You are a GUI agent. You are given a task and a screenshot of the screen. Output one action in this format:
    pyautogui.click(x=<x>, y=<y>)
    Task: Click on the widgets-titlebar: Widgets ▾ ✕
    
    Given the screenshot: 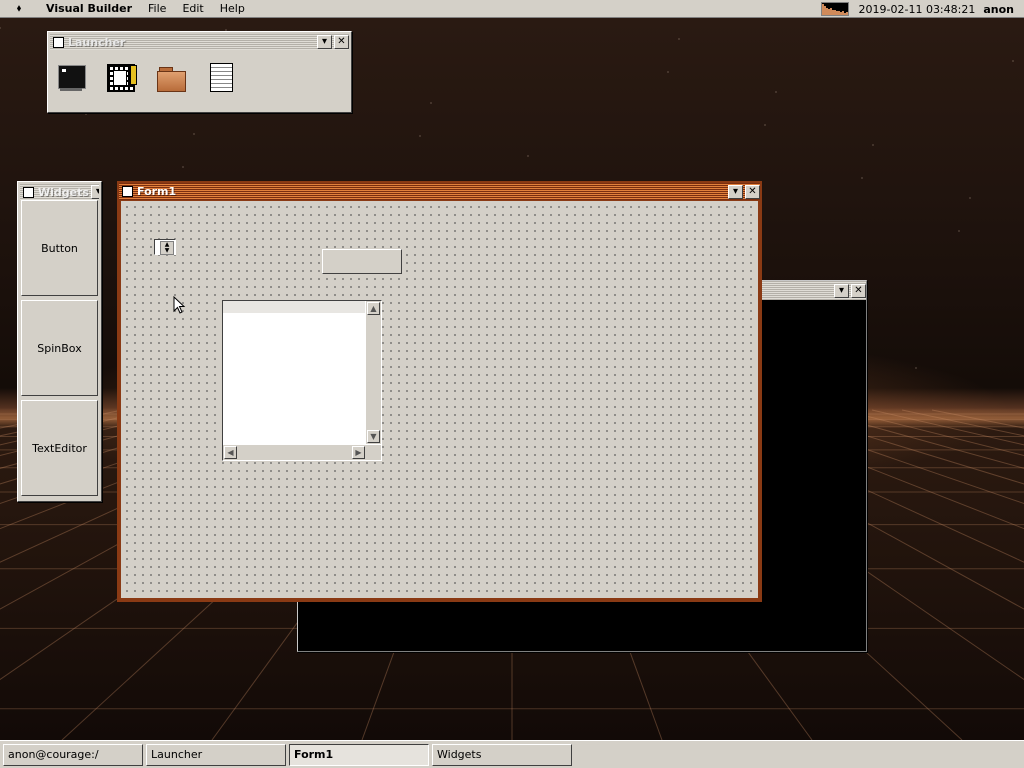 What is the action you would take?
    pyautogui.click(x=59, y=192)
    